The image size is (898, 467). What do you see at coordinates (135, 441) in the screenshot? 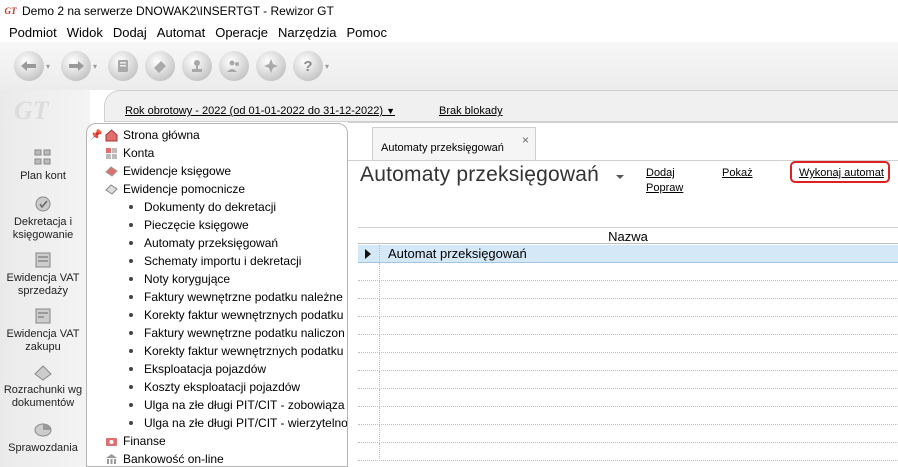
I see `tree-item-finanse: Finanse` at bounding box center [135, 441].